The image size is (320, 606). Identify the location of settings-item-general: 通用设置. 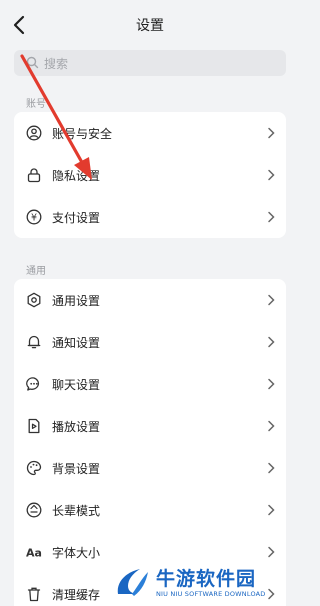
(150, 300).